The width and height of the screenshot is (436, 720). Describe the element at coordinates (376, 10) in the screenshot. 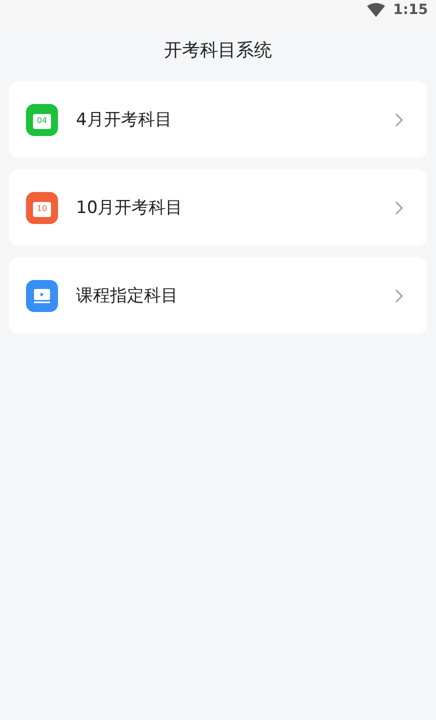

I see `wifi-icon` at that location.